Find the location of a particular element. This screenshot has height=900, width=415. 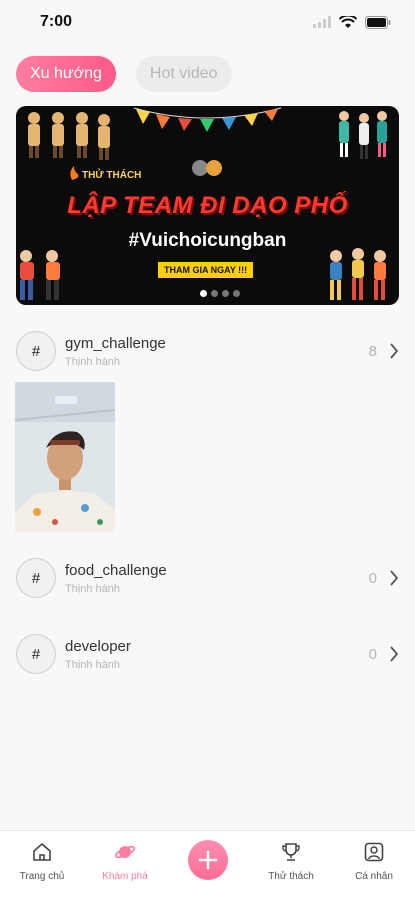

banner-hashtag: #Vuichoicungban is located at coordinates (207, 240).